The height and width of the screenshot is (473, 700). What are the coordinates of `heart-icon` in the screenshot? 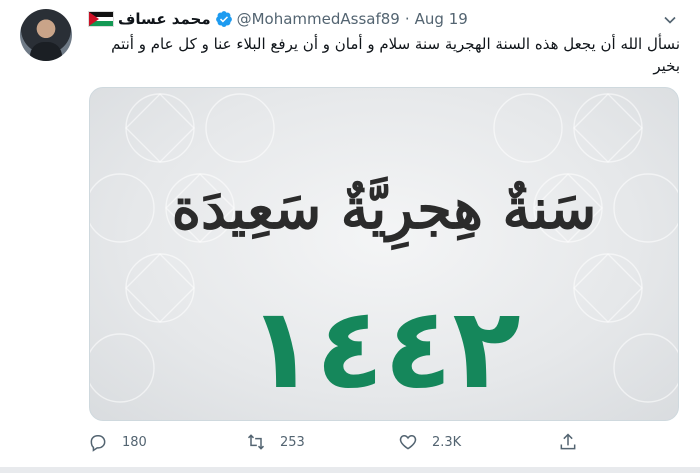 It's located at (408, 442).